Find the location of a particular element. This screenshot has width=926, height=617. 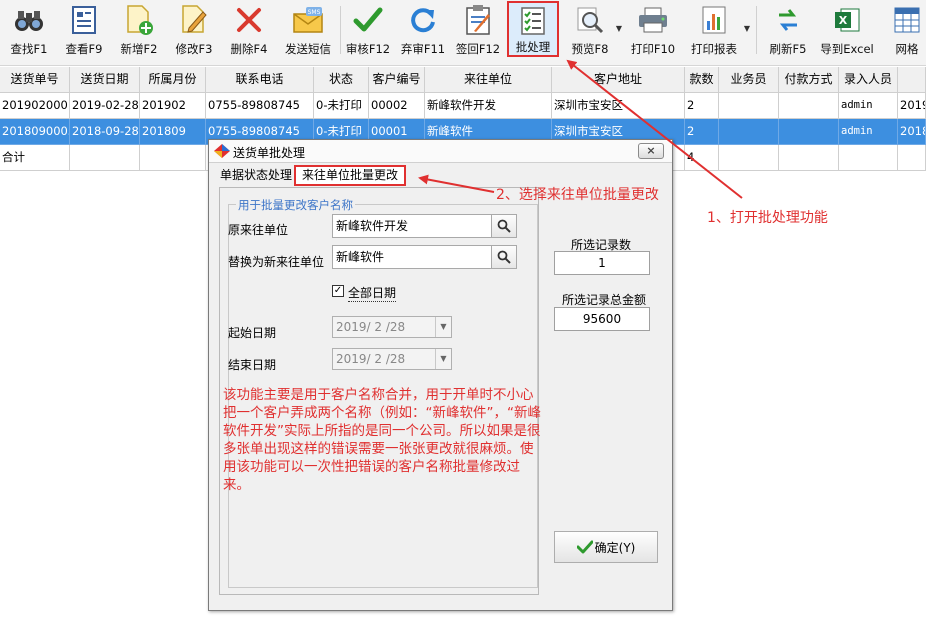

total-count: 4 is located at coordinates (702, 158).